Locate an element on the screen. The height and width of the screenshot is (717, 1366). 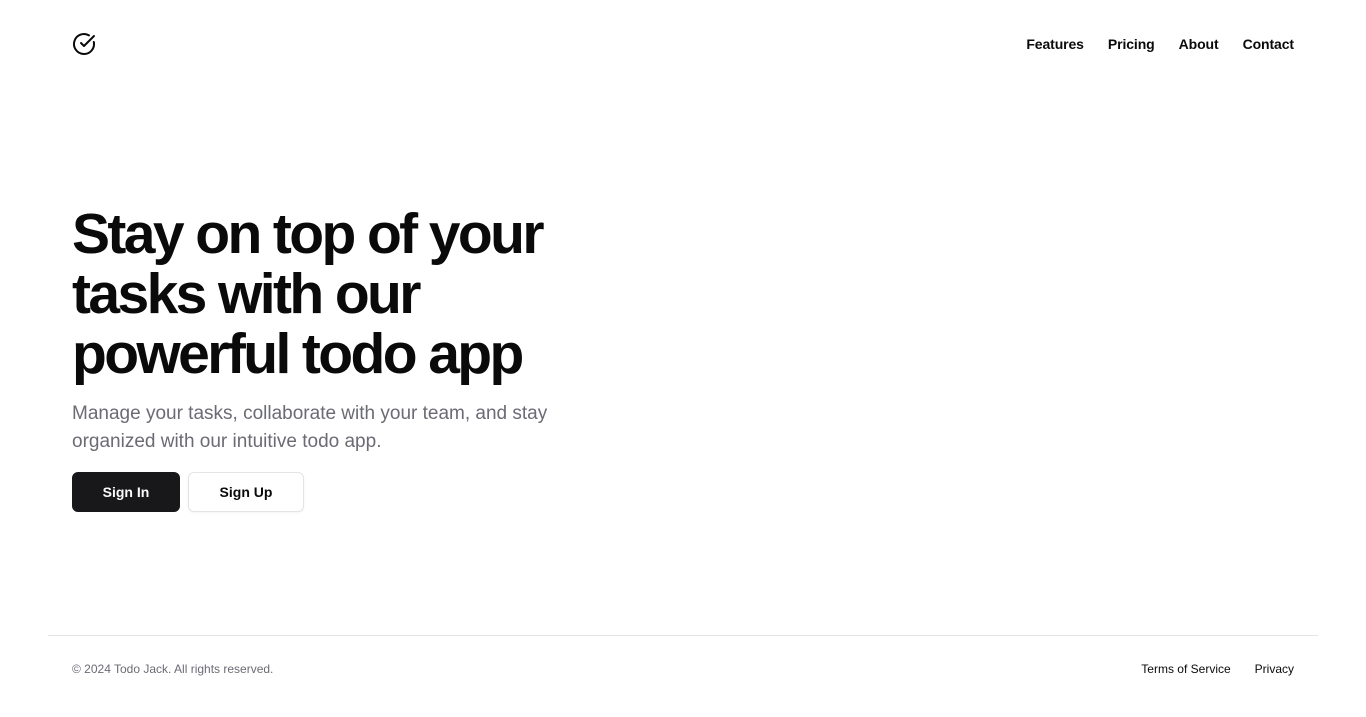
terms-of-service-link: Terms of Service is located at coordinates (1185, 669).